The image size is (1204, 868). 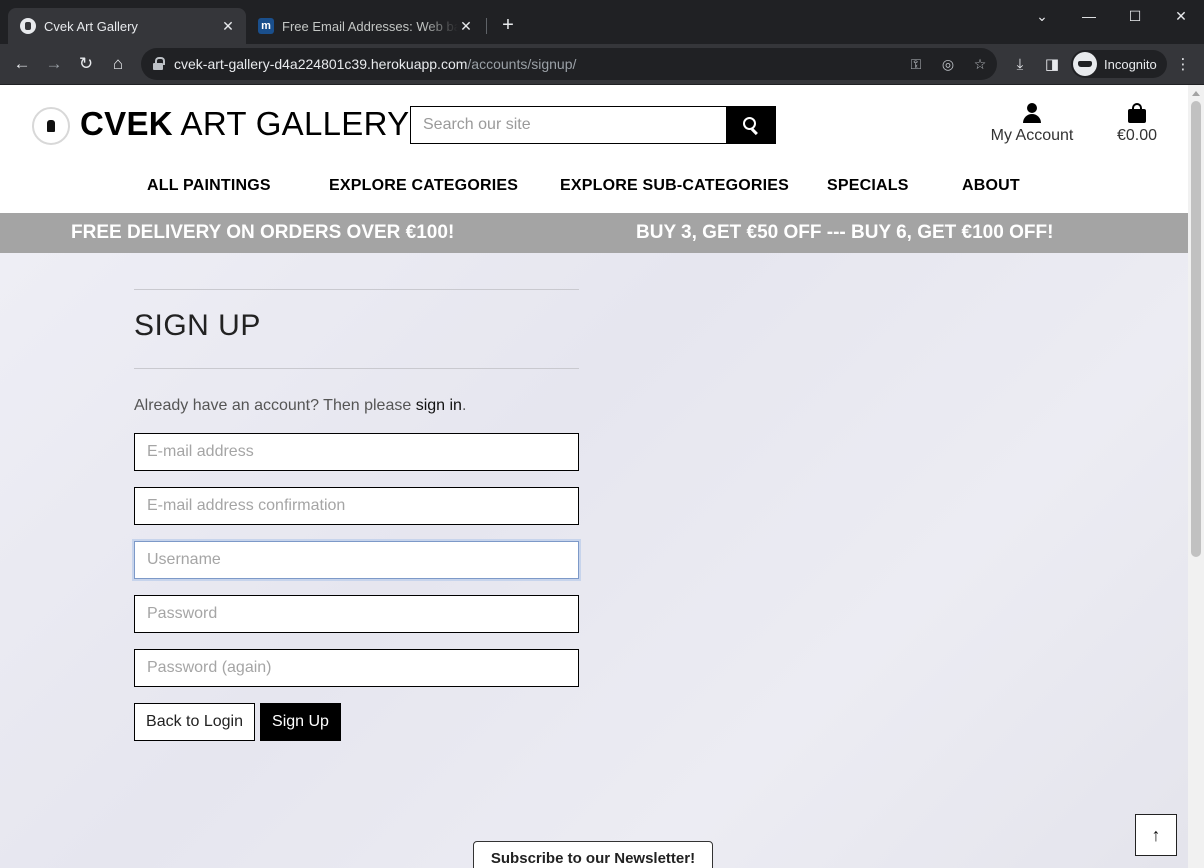 I want to click on page-title: SIGN UP, so click(x=197, y=325).